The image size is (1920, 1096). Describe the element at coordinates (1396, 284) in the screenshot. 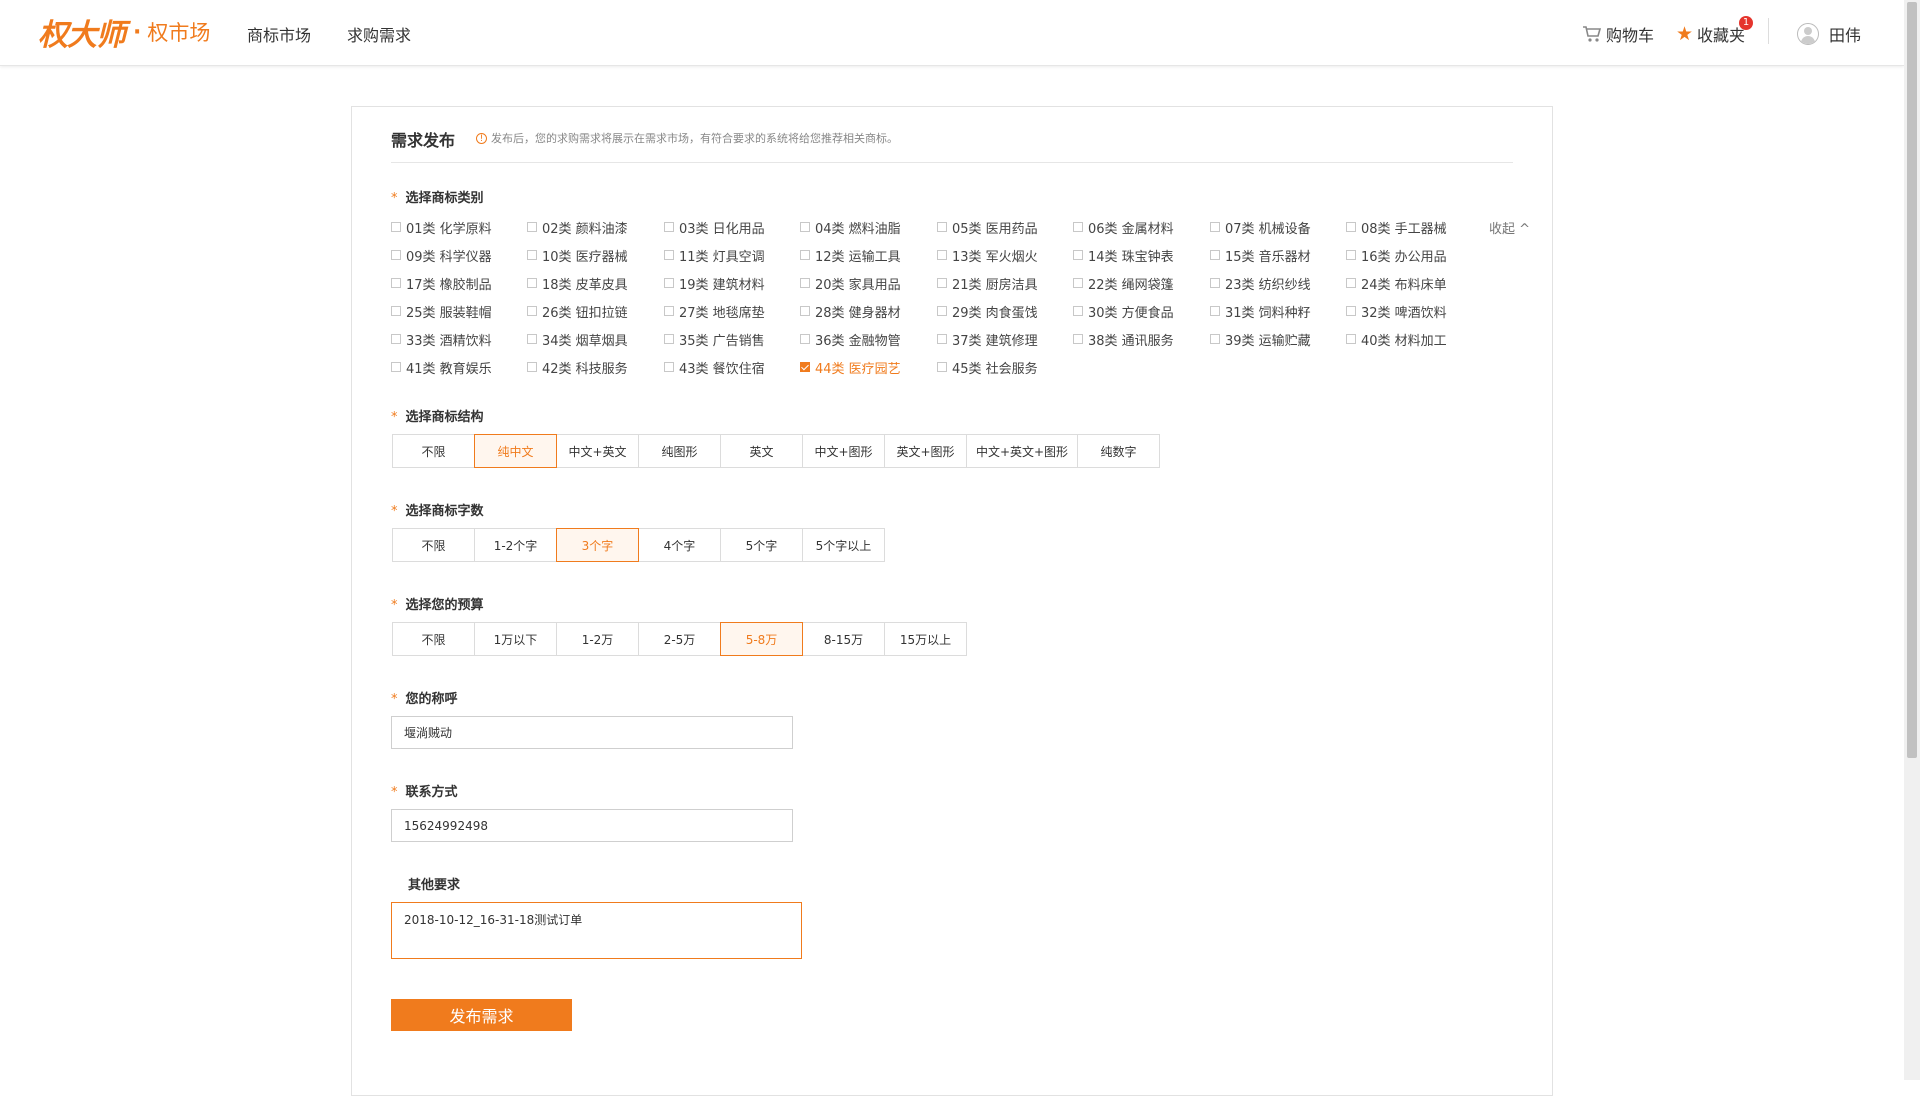

I see `class-option: 24类 布料床单` at that location.